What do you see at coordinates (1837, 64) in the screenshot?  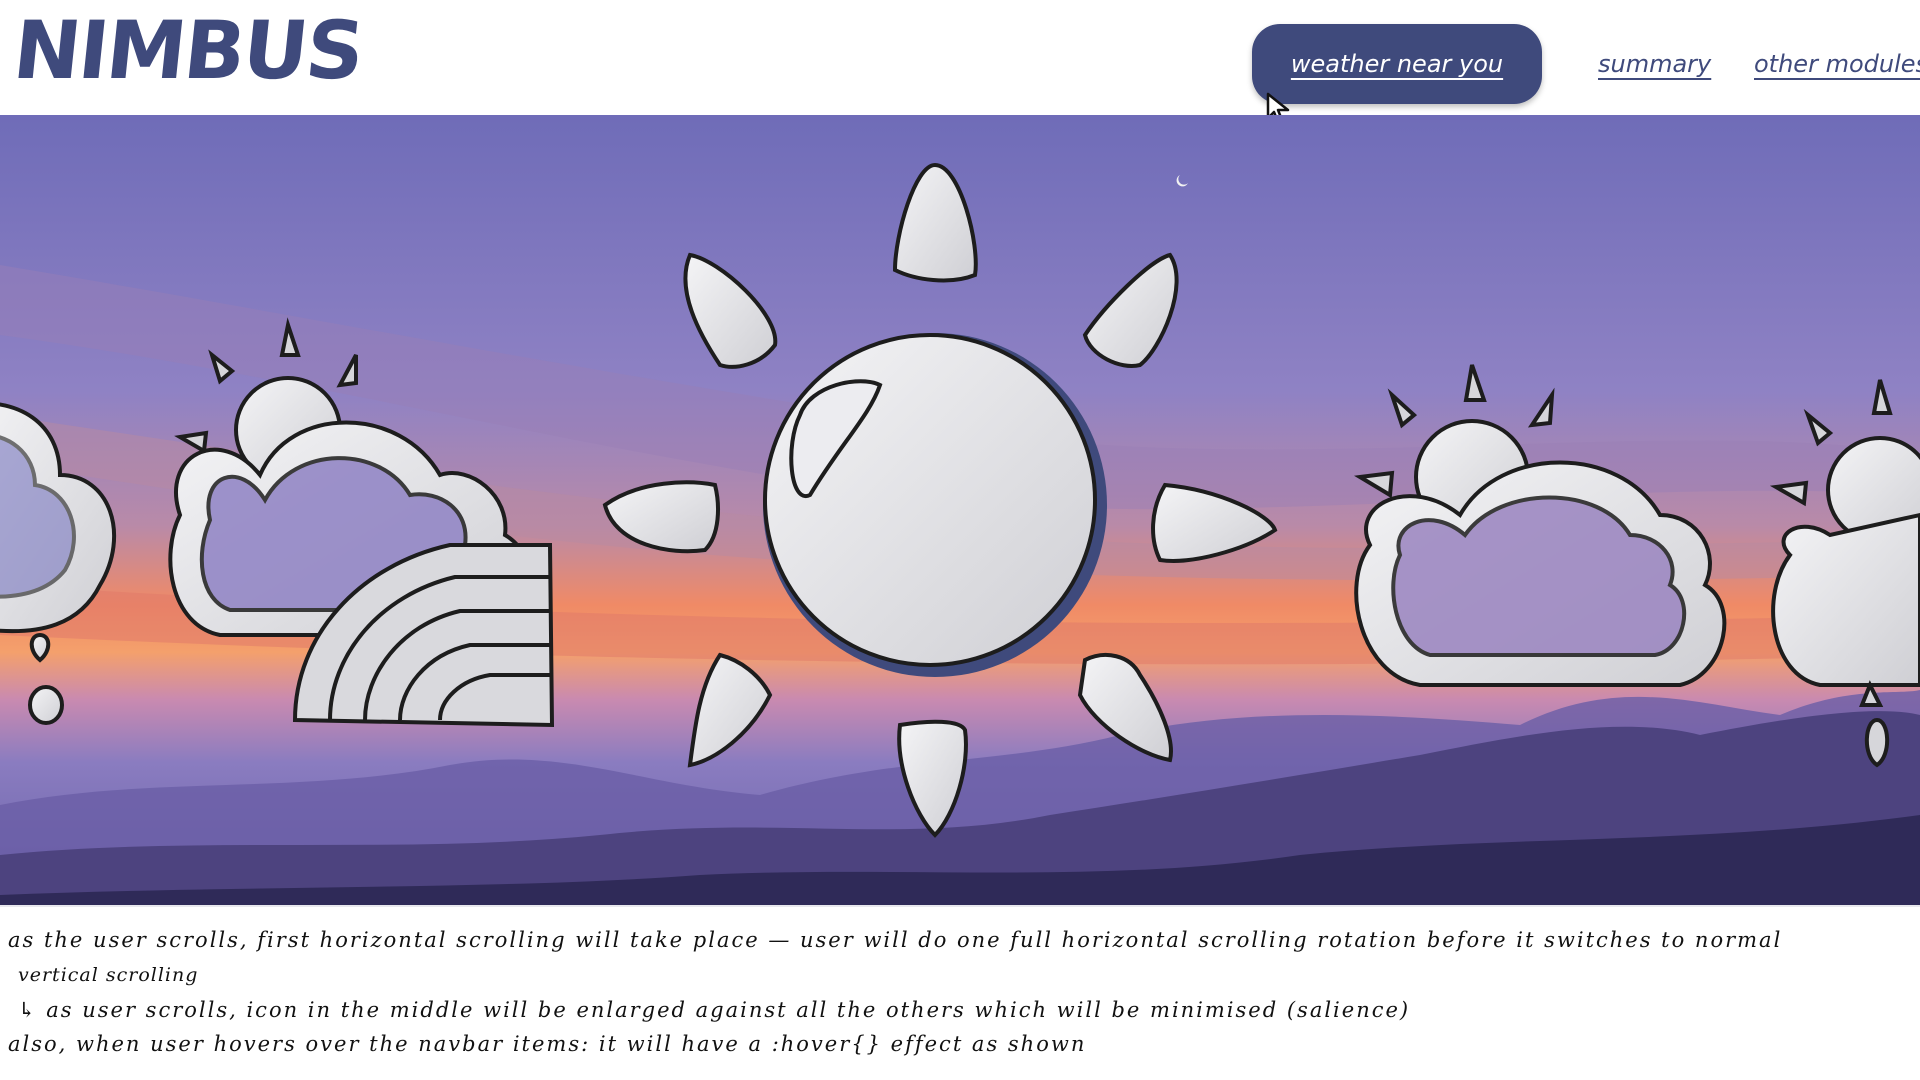 I see `nav-item-other-modules: other modules` at bounding box center [1837, 64].